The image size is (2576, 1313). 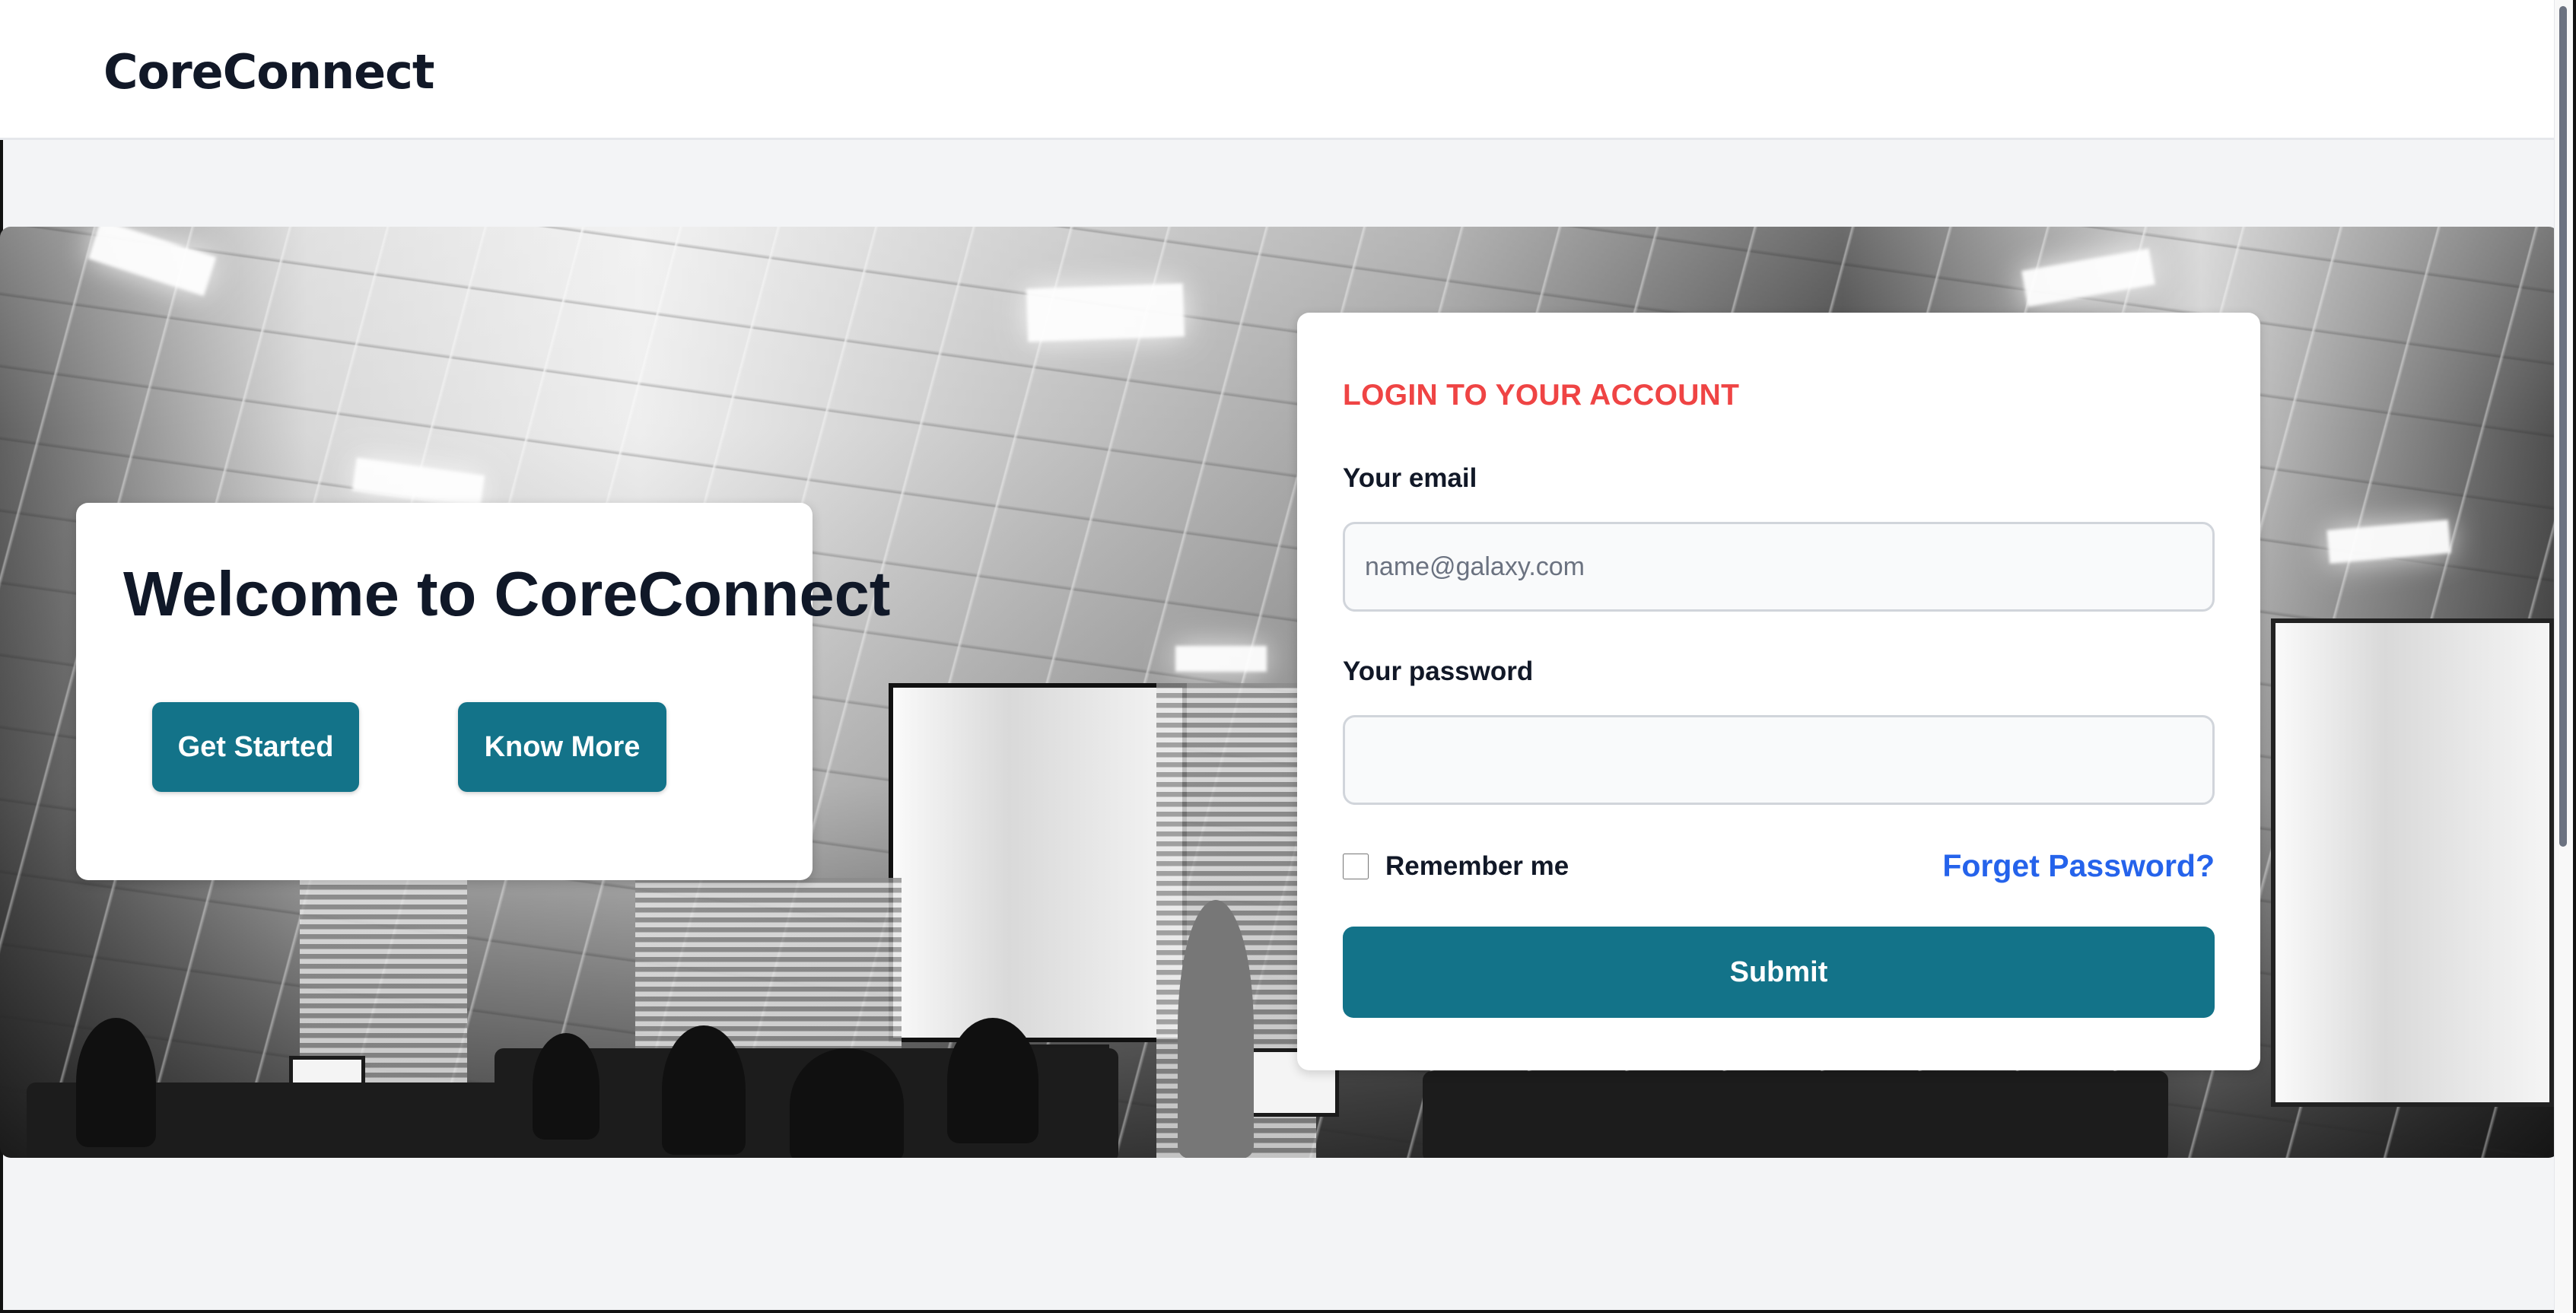 I want to click on welcome-title: Welcome to CoreConnect, so click(x=507, y=593).